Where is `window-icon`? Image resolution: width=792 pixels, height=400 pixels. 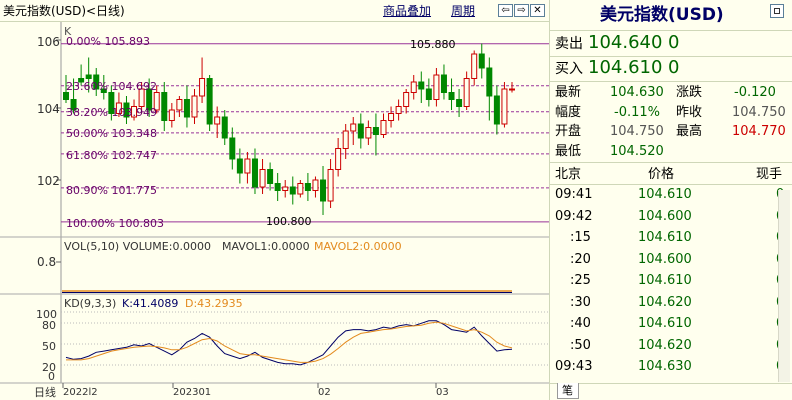 window-icon is located at coordinates (777, 11).